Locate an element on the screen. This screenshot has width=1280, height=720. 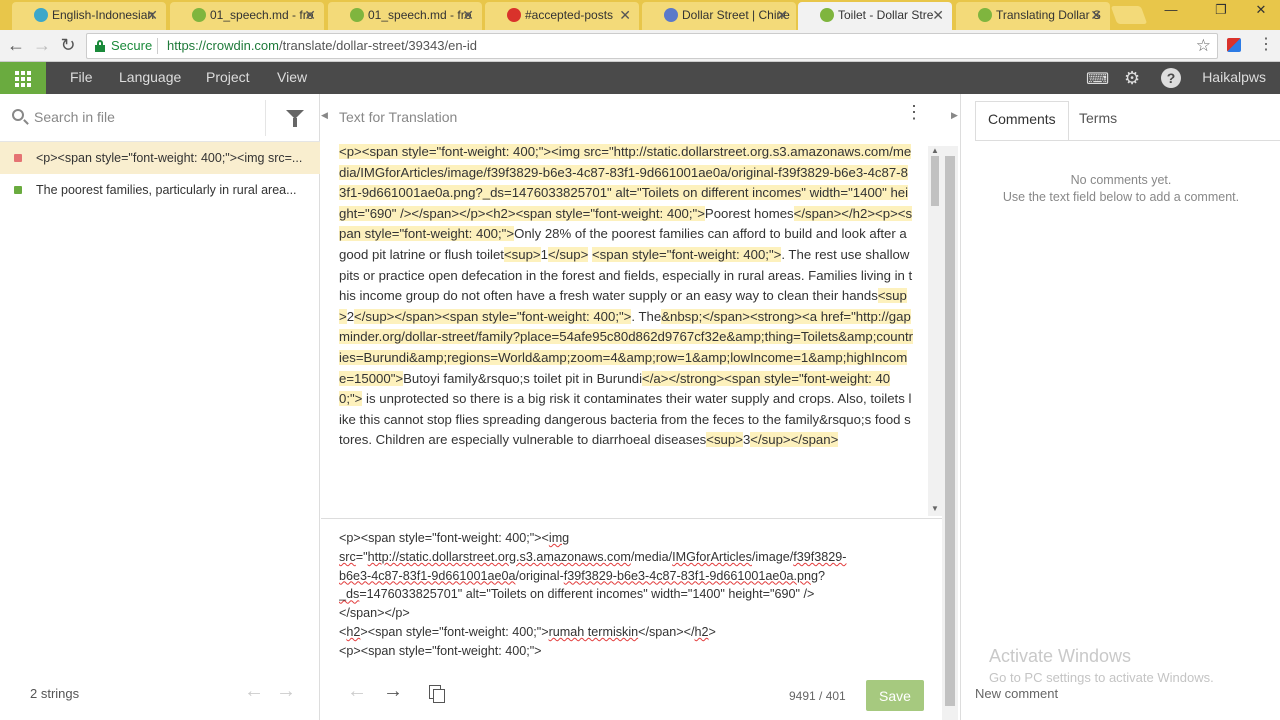
back-icon: ← is located at coordinates (16, 46).